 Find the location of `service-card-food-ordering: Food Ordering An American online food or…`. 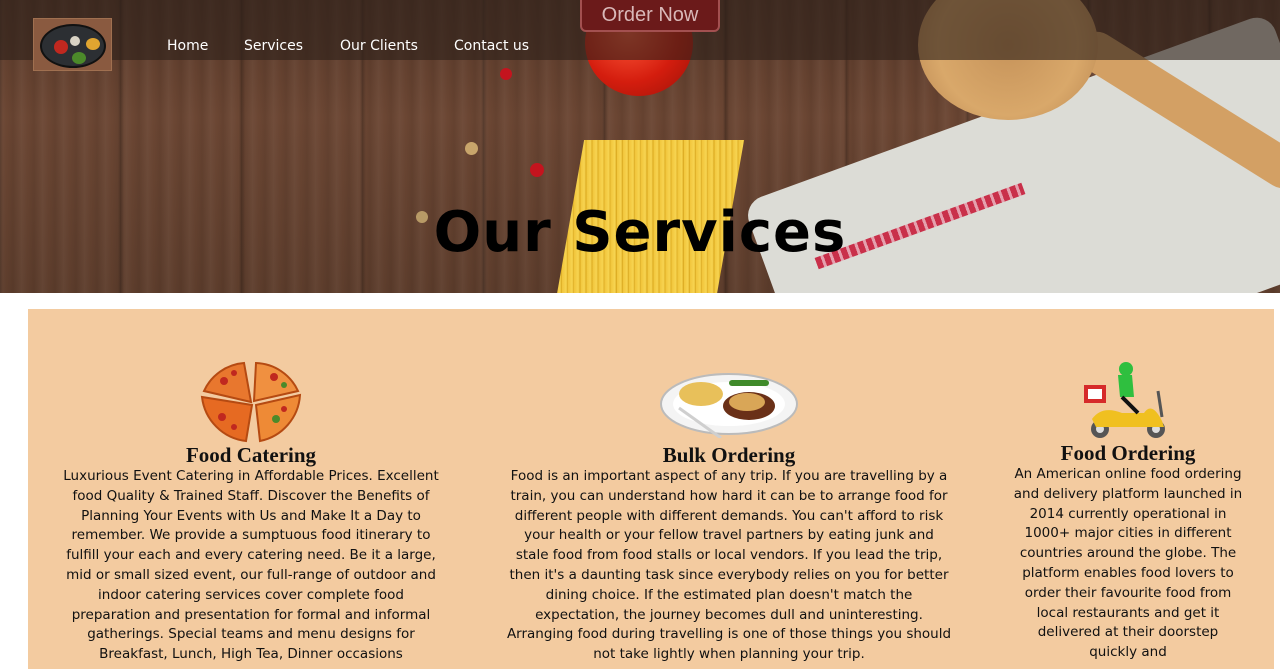

service-card-food-ordering: Food Ordering An American online food or… is located at coordinates (1128, 486).